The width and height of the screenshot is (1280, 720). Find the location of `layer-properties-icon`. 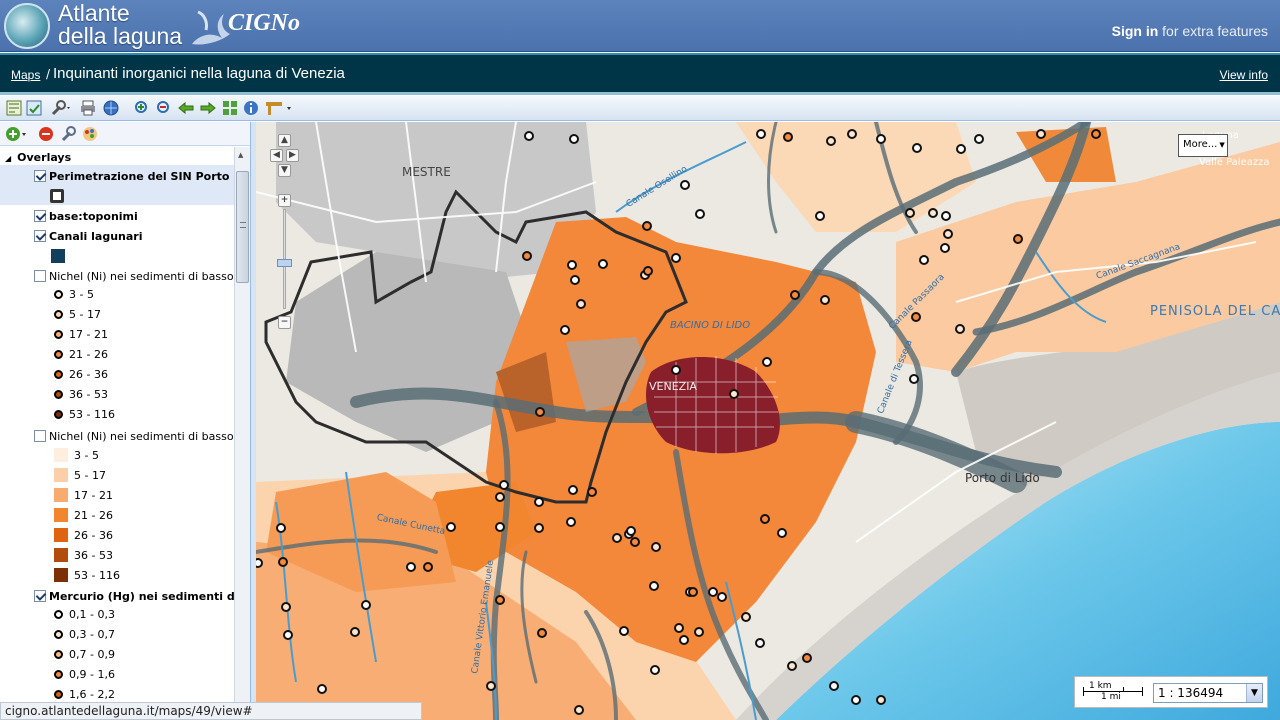

layer-properties-icon is located at coordinates (68, 134).